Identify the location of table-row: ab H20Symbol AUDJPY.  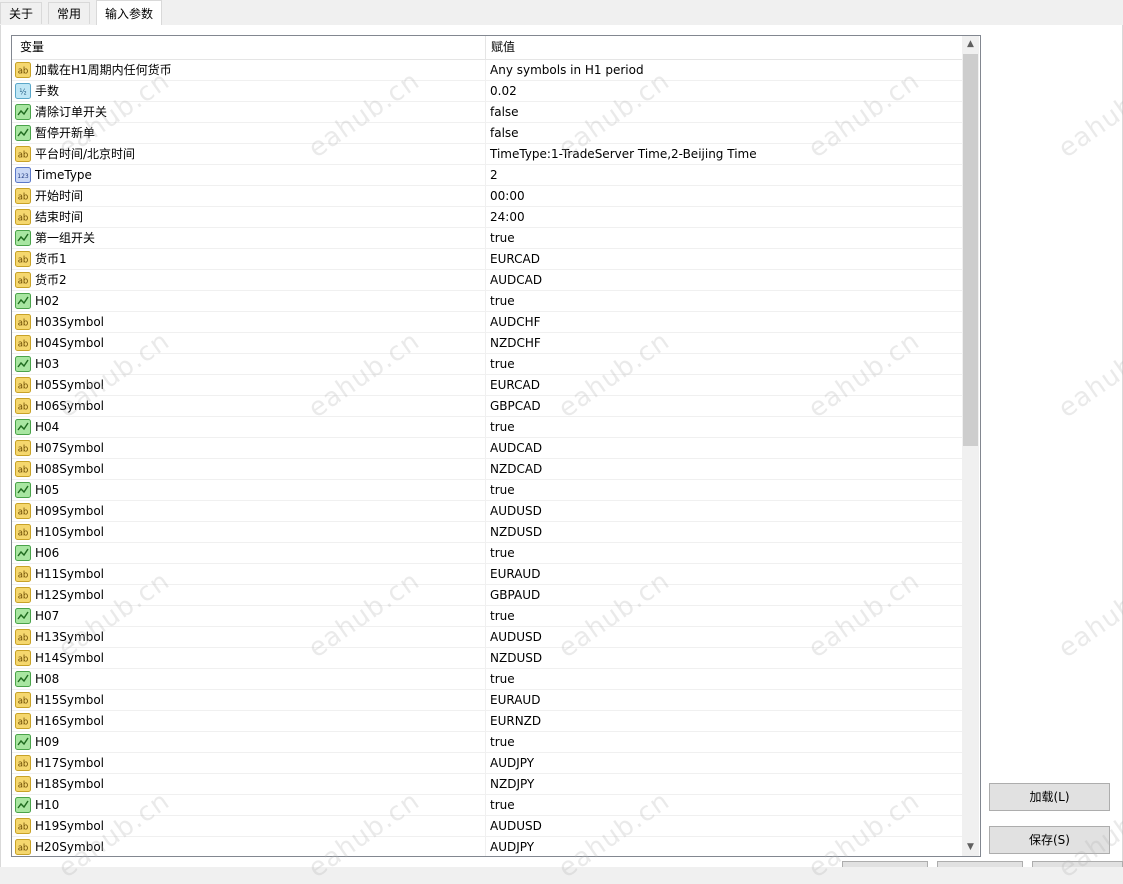
(487, 846).